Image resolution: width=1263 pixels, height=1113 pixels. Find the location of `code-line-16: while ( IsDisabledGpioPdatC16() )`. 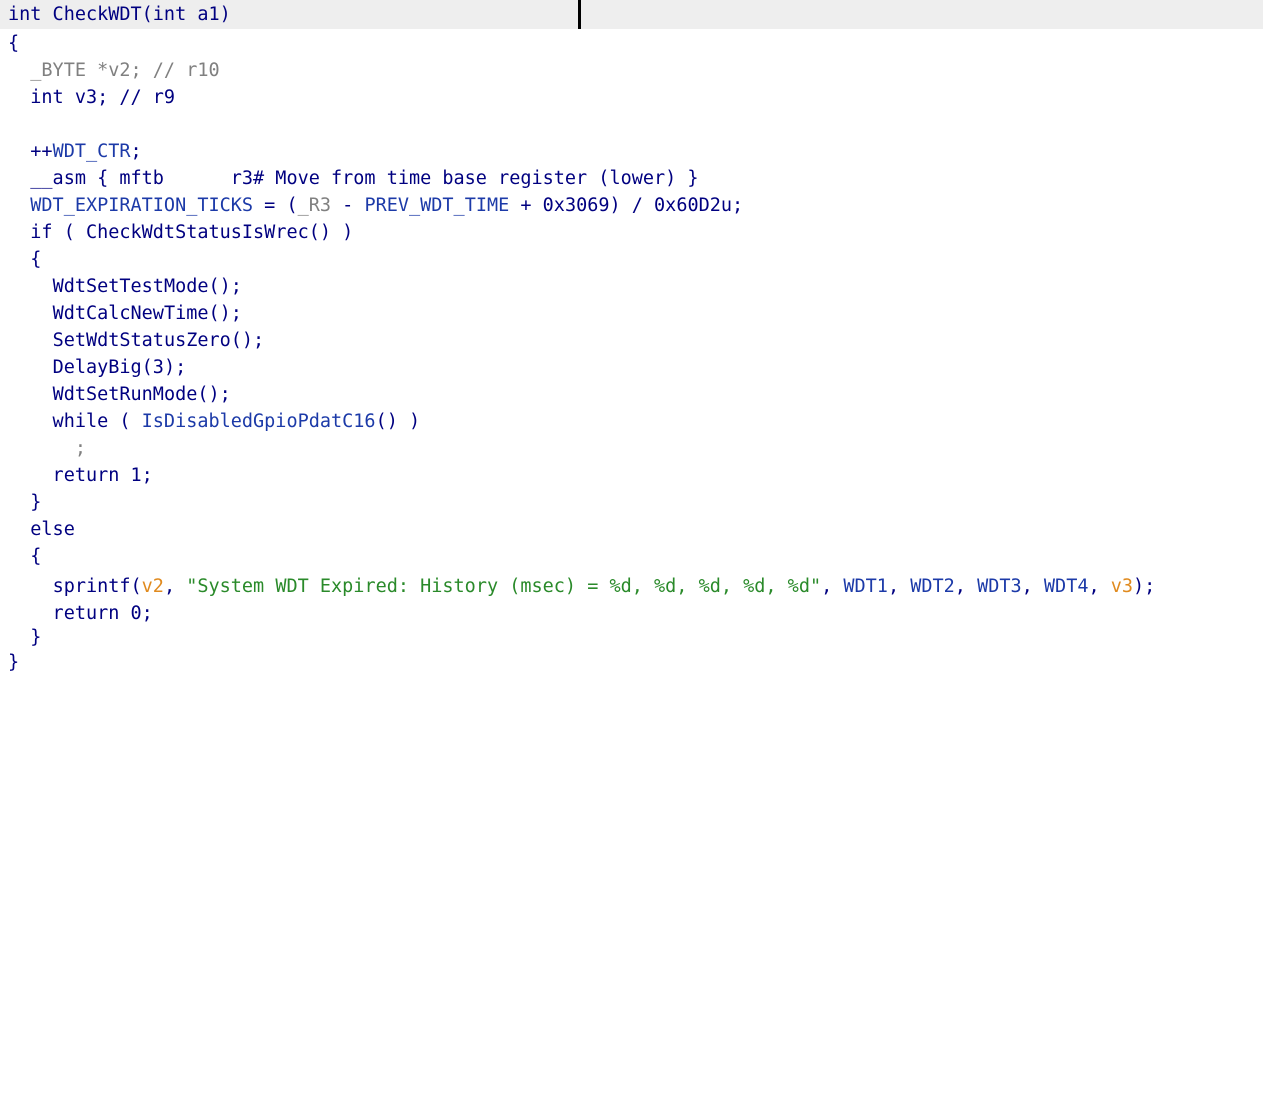

code-line-16: while ( IsDisabledGpioPdatC16() ) is located at coordinates (214, 421).